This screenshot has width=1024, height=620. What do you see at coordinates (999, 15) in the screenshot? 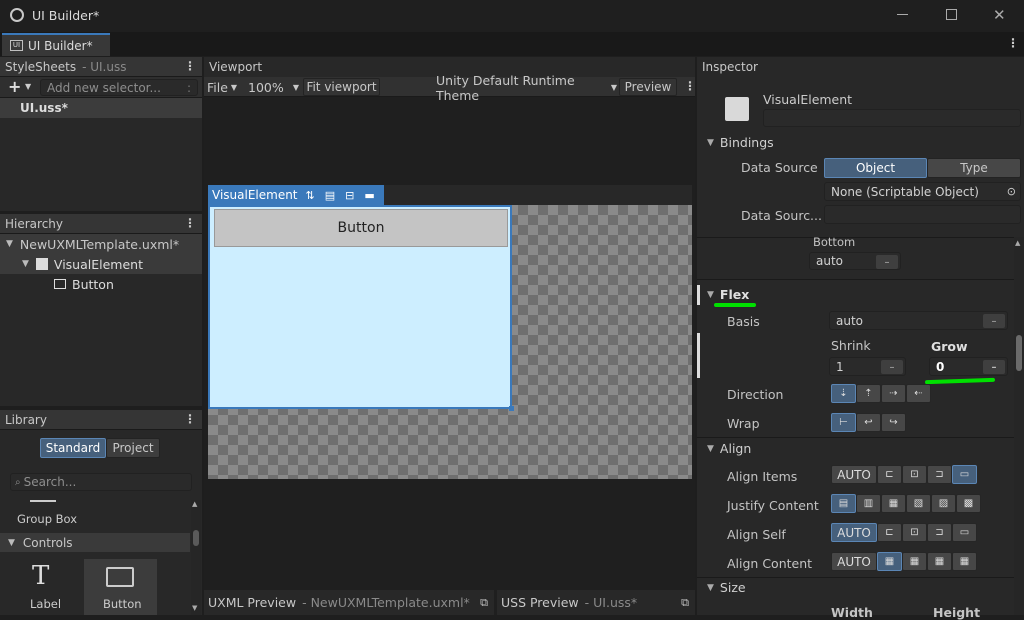
I see `close-button: ✕` at bounding box center [999, 15].